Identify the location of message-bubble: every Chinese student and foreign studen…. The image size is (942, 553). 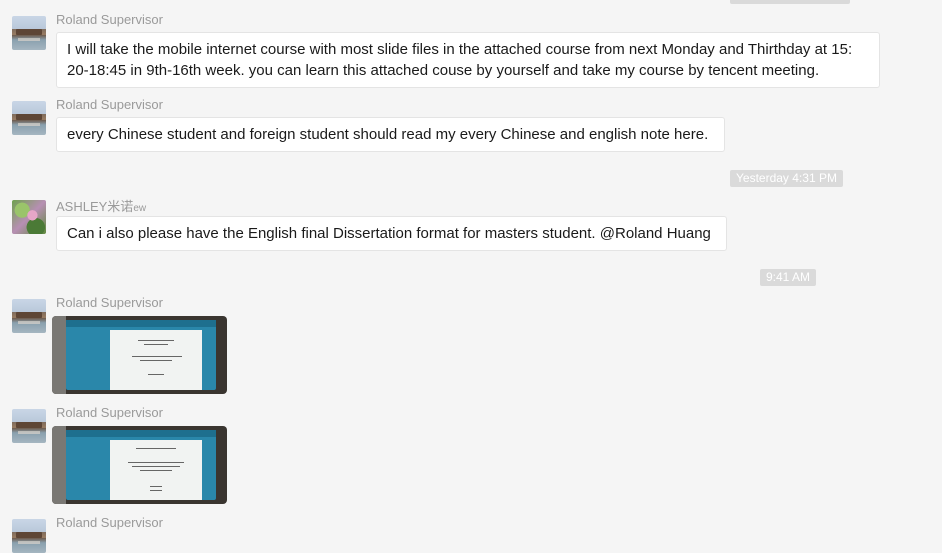
(390, 134).